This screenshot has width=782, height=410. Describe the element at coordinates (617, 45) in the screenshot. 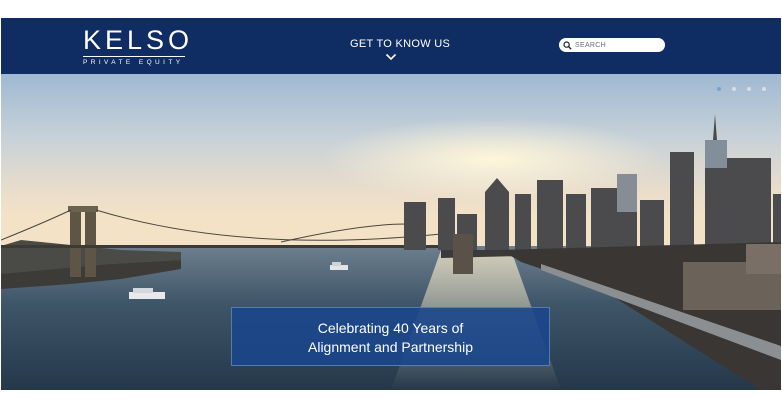

I see `search-input` at that location.